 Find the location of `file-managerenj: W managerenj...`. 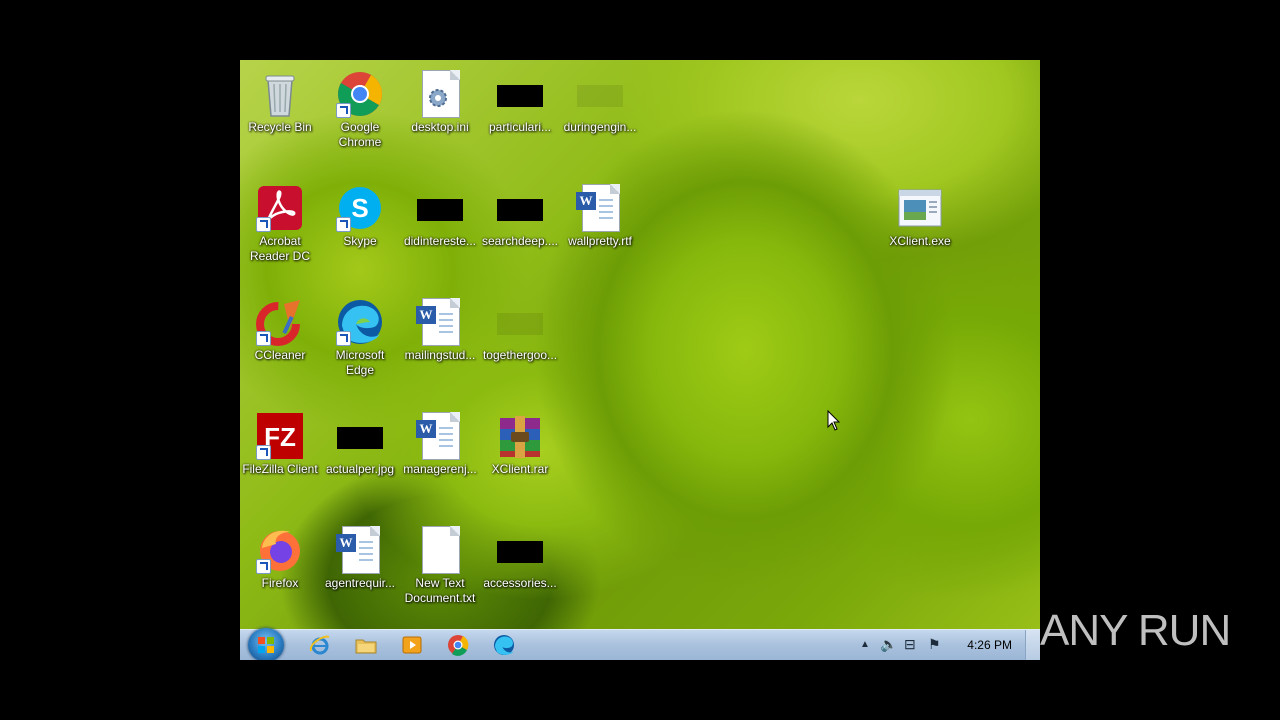

file-managerenj: W managerenj... is located at coordinates (440, 441).